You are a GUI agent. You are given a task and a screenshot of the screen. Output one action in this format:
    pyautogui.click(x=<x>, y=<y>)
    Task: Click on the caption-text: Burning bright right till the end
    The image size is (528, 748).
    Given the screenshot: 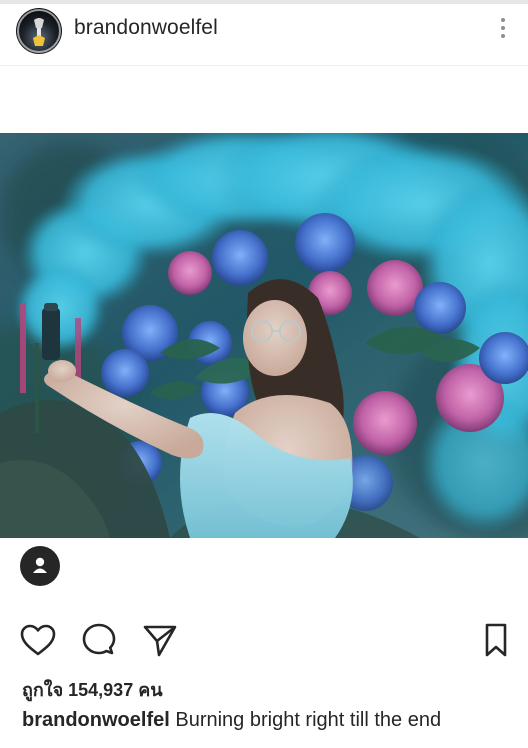 What is the action you would take?
    pyautogui.click(x=305, y=720)
    